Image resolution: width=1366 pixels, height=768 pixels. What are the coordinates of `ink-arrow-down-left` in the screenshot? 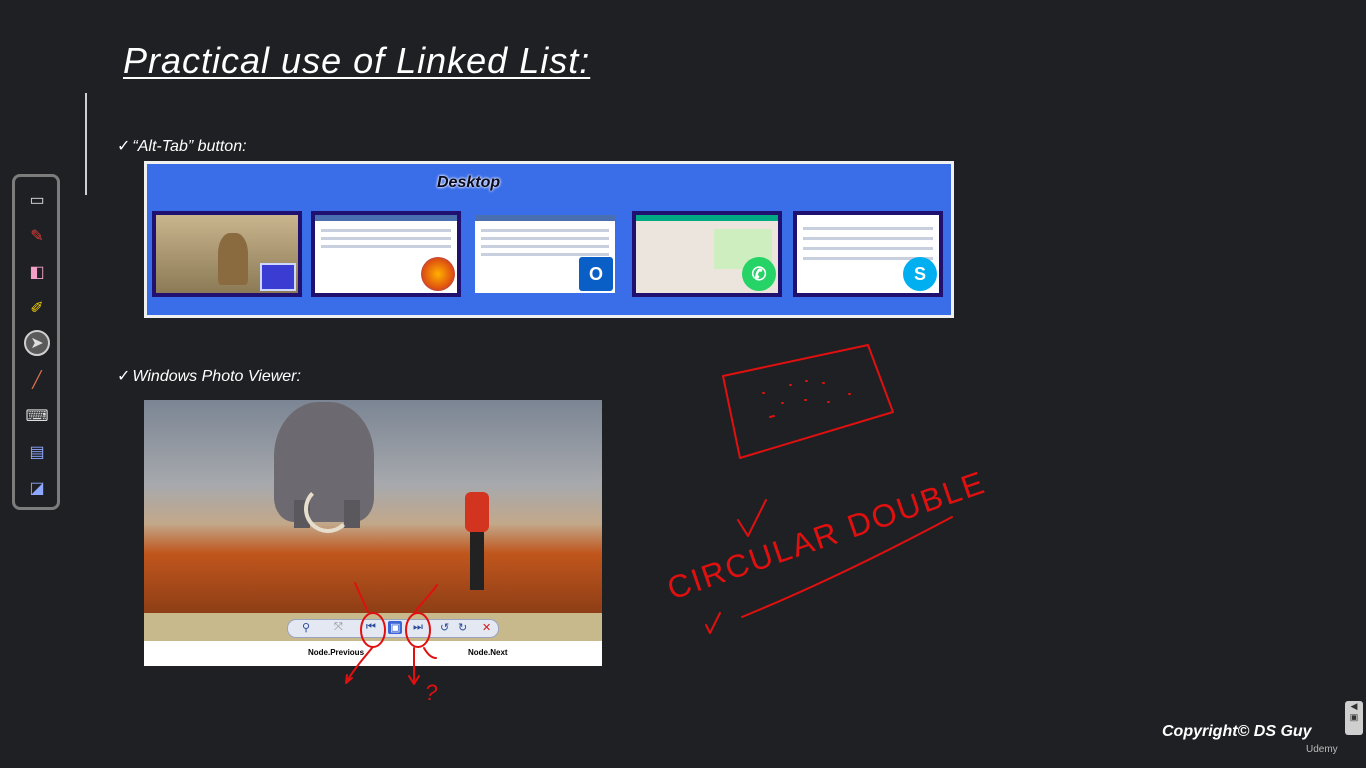 It's located at (359, 665).